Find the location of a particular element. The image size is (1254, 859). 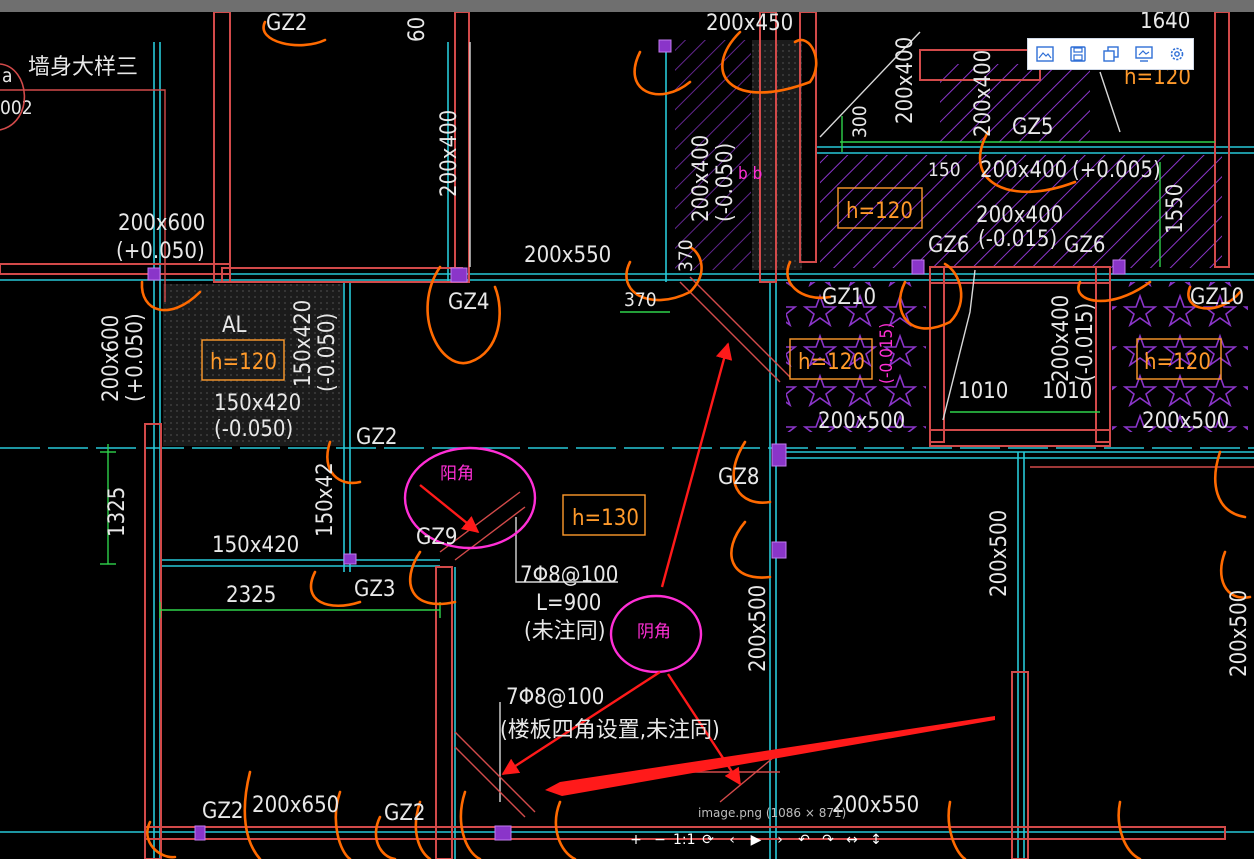

dimension-label: 2325 is located at coordinates (251, 595).